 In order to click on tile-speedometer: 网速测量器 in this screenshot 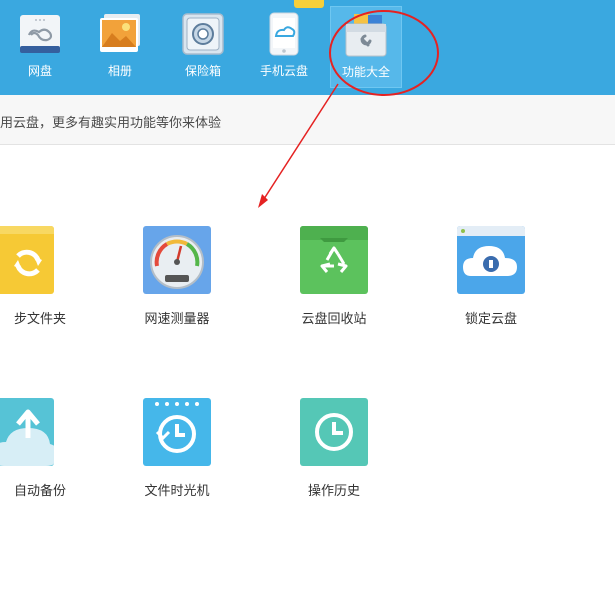, I will do `click(177, 286)`.